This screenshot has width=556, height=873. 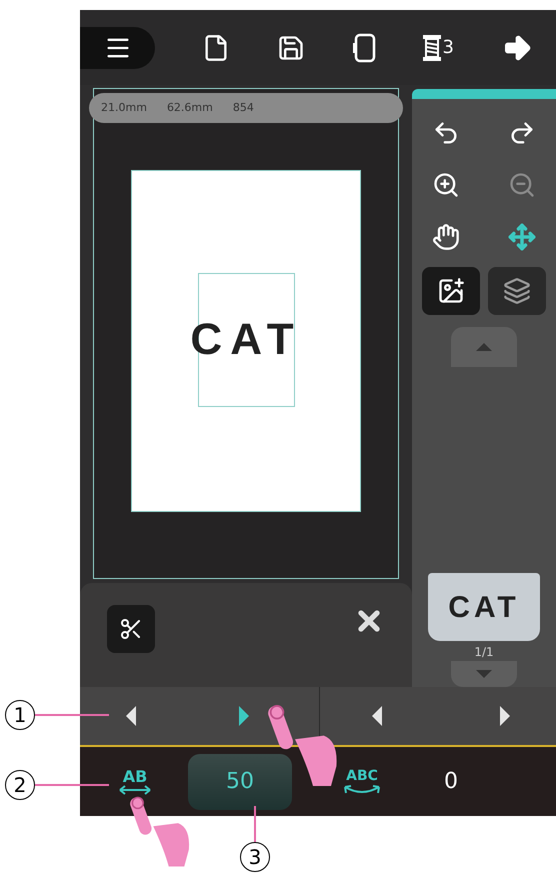 What do you see at coordinates (364, 47) in the screenshot?
I see `hoop-icon` at bounding box center [364, 47].